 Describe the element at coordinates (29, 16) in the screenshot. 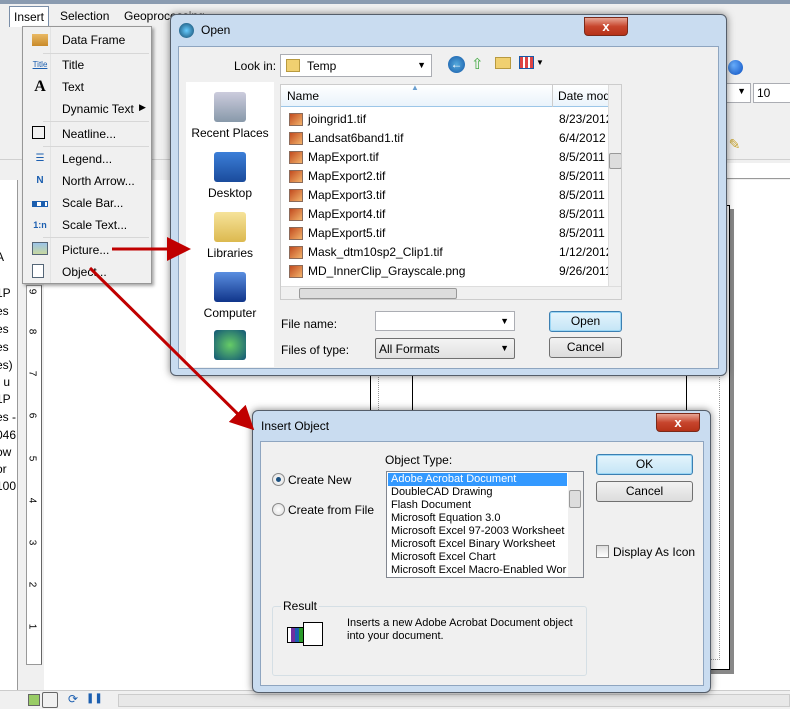

I see `menu-insert: Insert` at that location.